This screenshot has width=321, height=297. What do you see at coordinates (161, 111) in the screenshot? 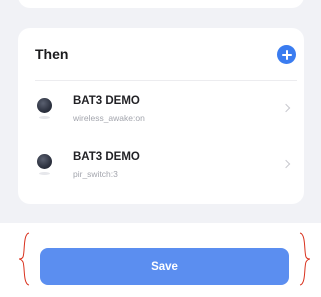
I see `action-list-item: BAT3 DEMO wireless_awake:on` at bounding box center [161, 111].